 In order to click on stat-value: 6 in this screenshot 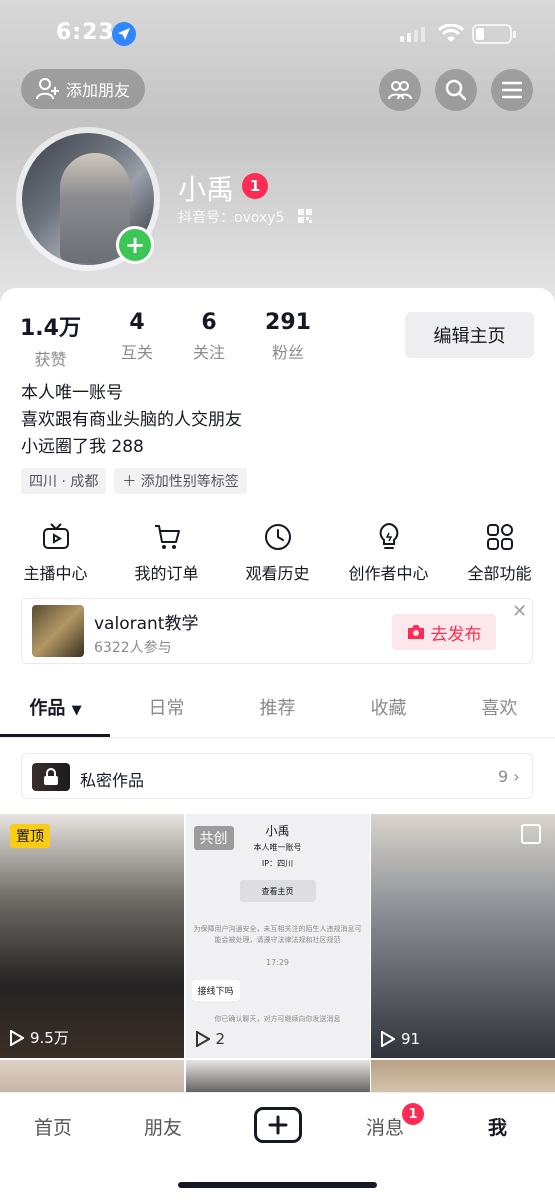, I will do `click(209, 322)`.